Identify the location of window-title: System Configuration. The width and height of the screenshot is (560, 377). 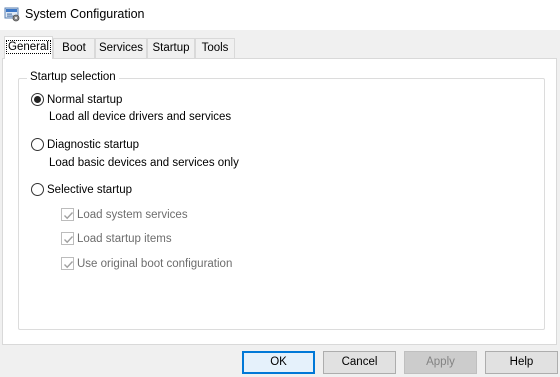
(85, 14).